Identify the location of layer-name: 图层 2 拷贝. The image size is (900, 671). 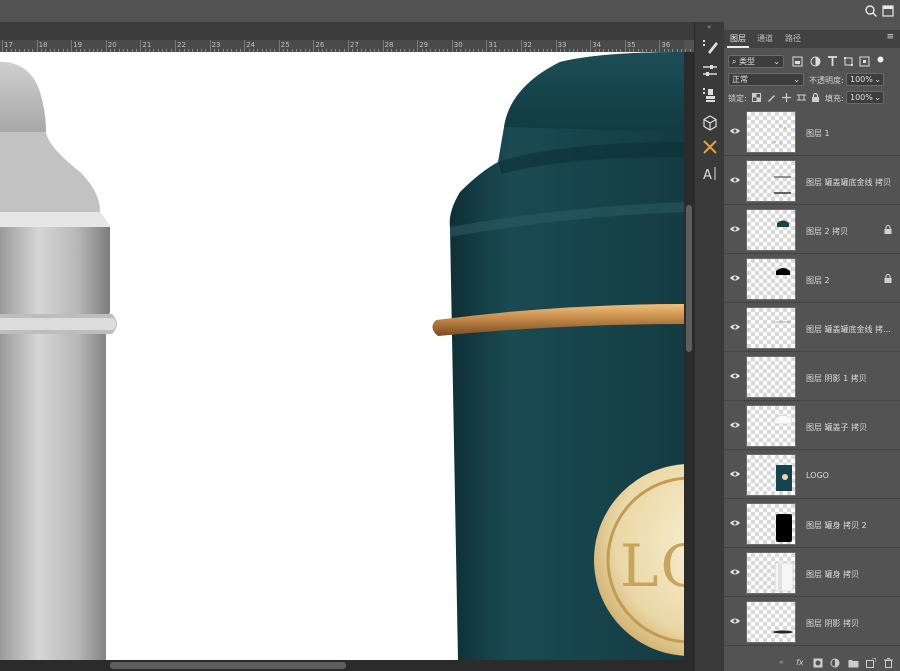
(827, 231).